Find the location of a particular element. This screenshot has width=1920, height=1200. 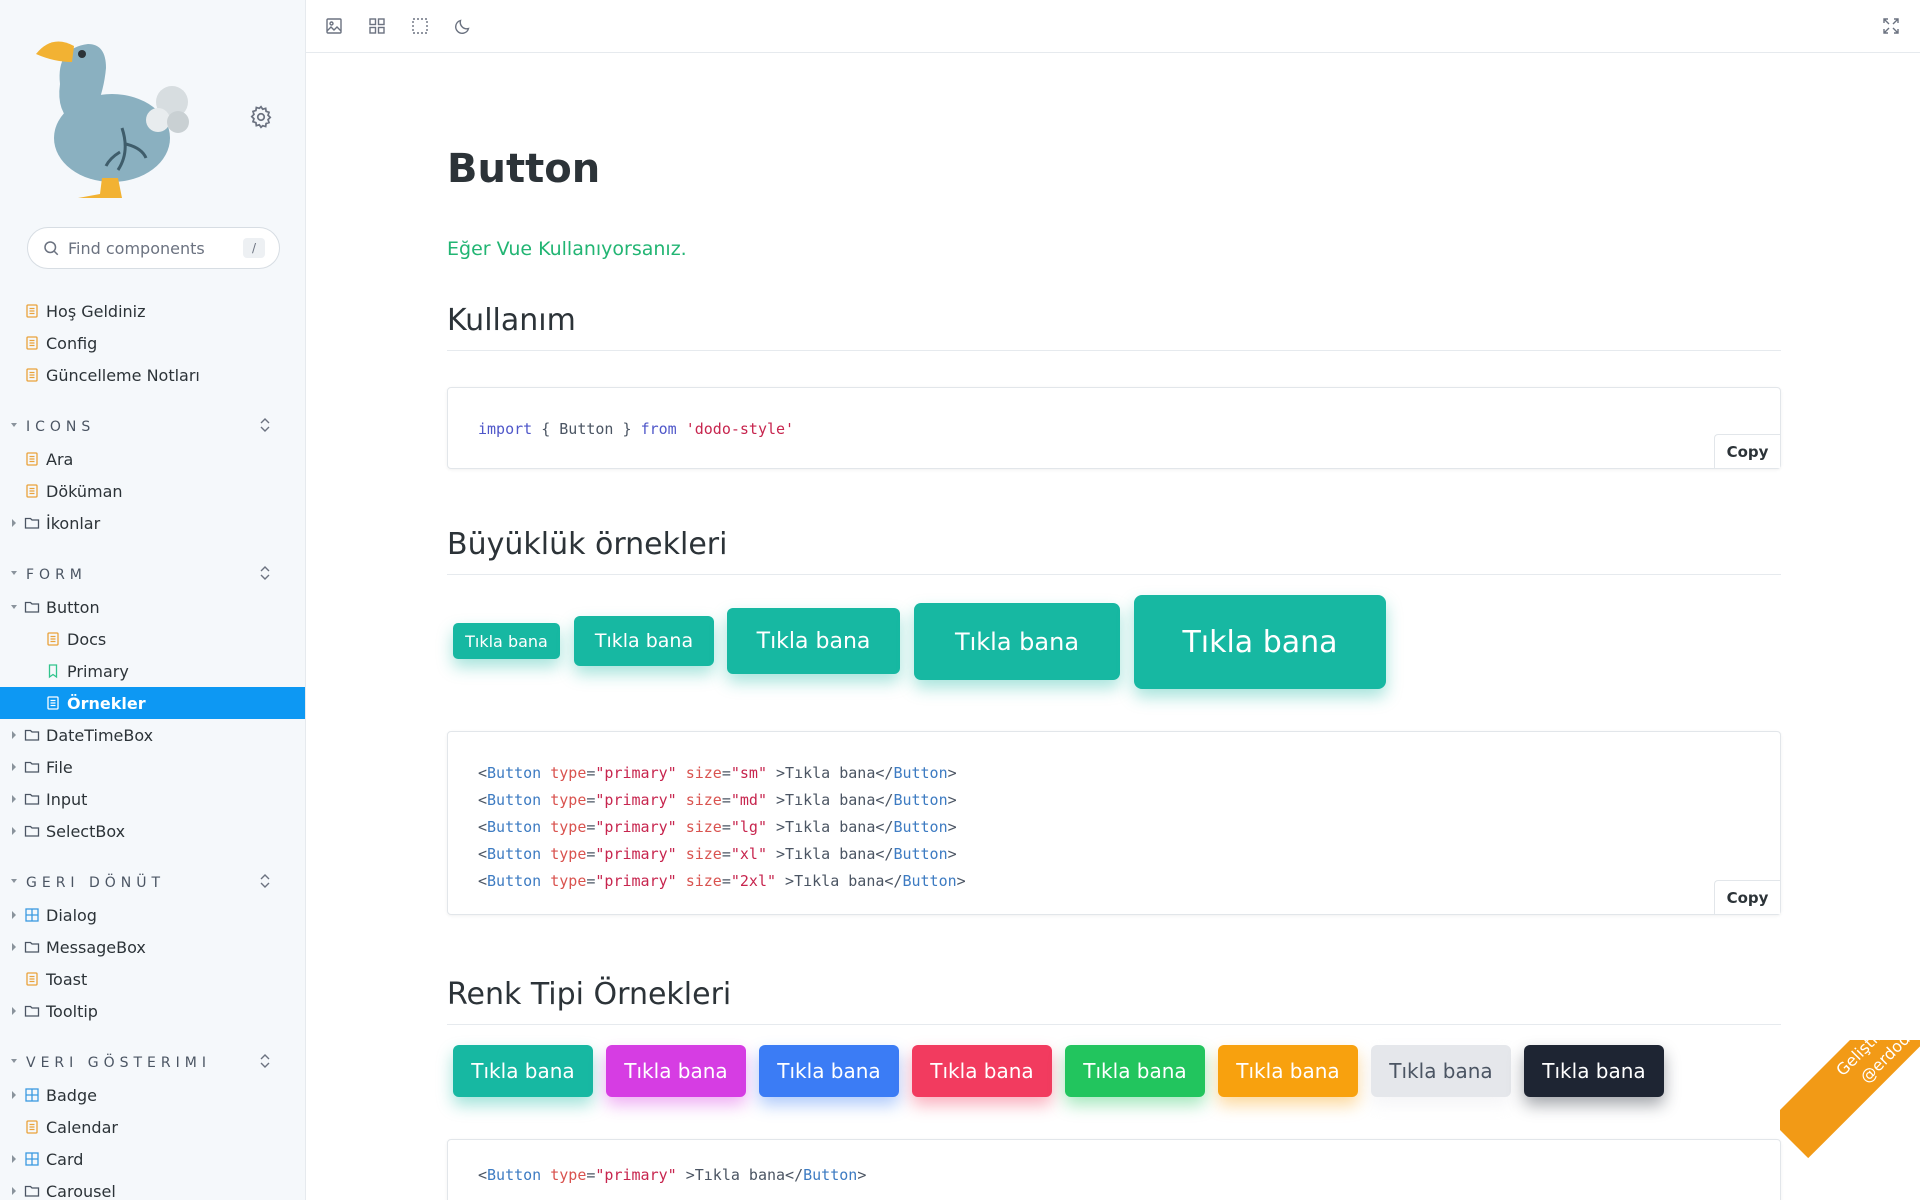

button-color-8: Tıkla bana is located at coordinates (1594, 1071).